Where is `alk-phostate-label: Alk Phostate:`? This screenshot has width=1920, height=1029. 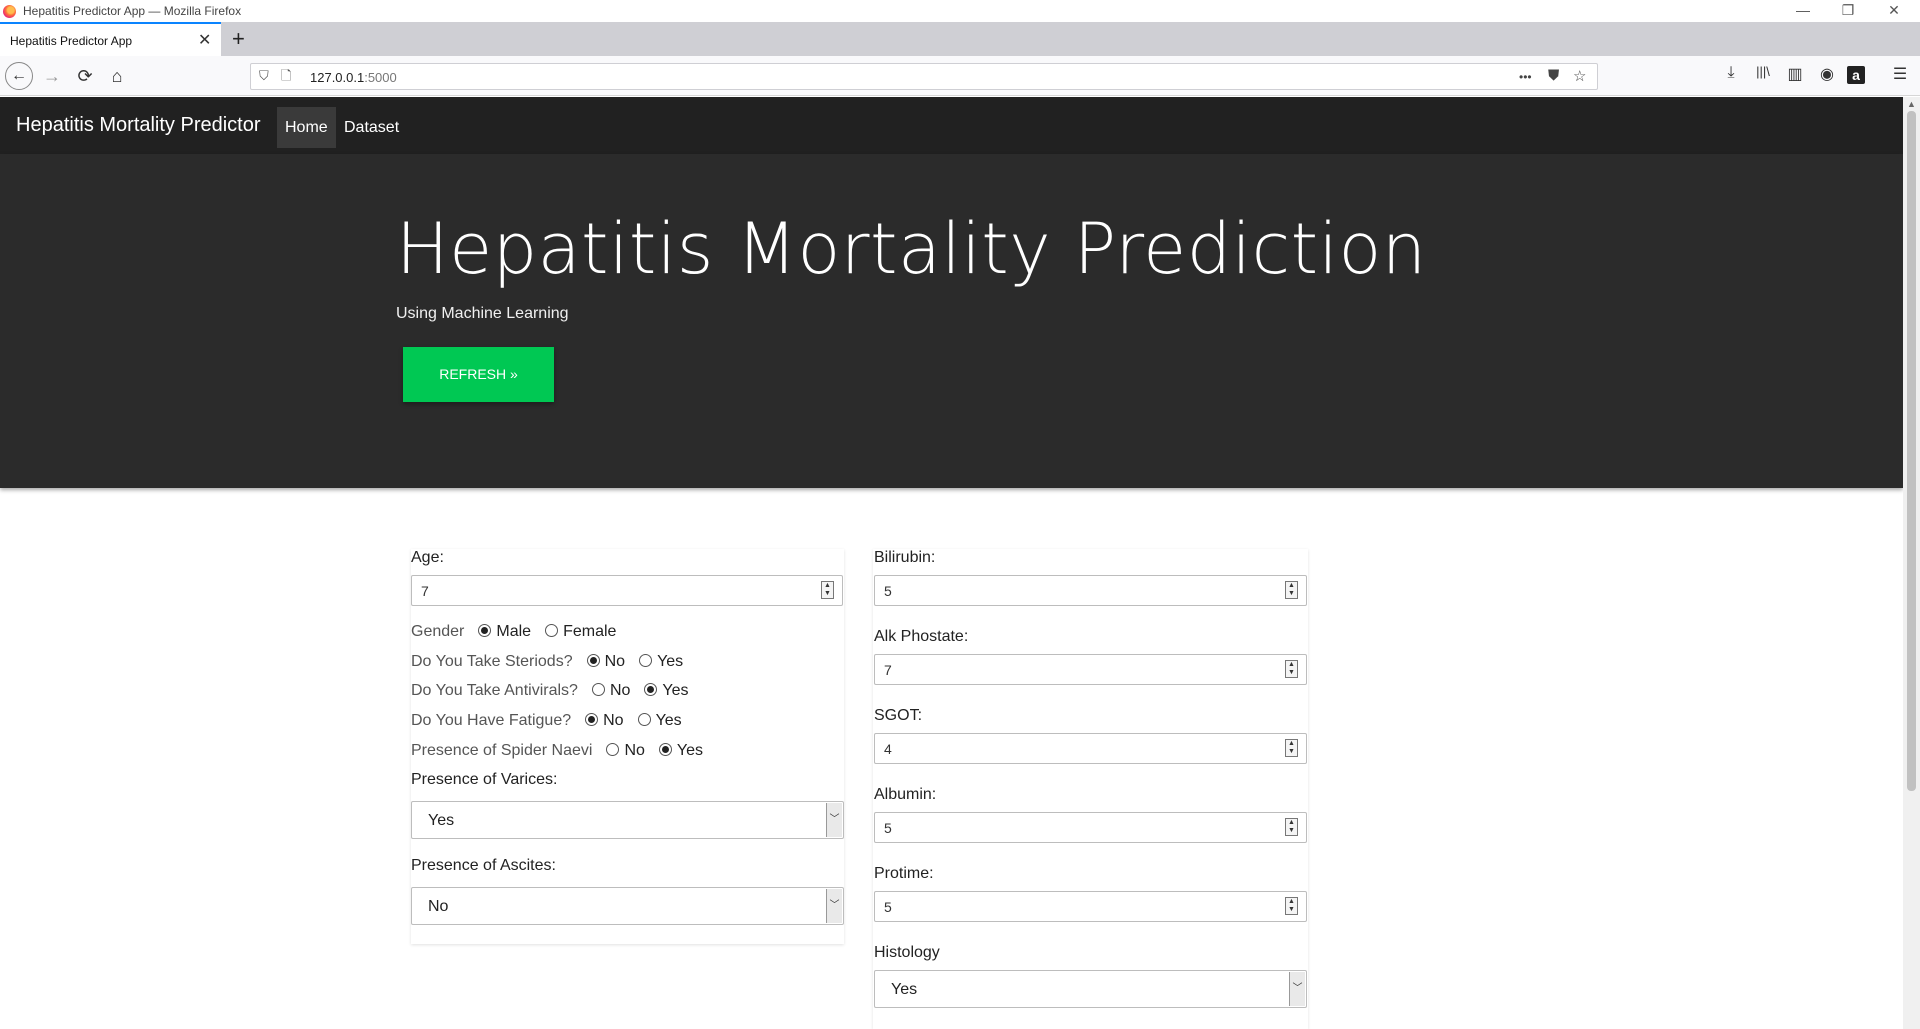
alk-phostate-label: Alk Phostate: is located at coordinates (921, 636).